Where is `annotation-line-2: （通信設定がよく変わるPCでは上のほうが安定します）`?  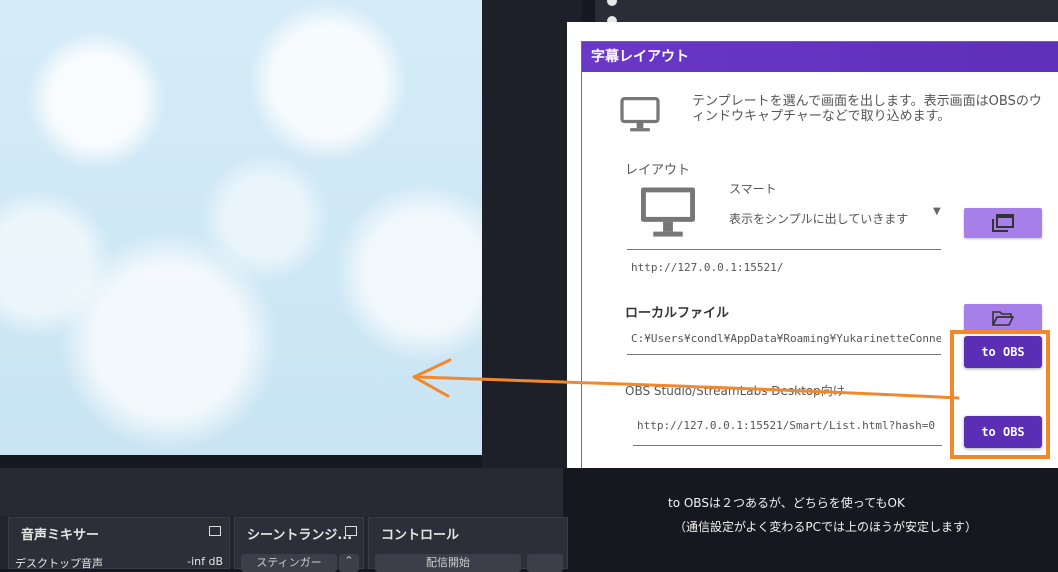 annotation-line-2: （通信設定がよく変わるPCでは上のほうが安定します） is located at coordinates (826, 527).